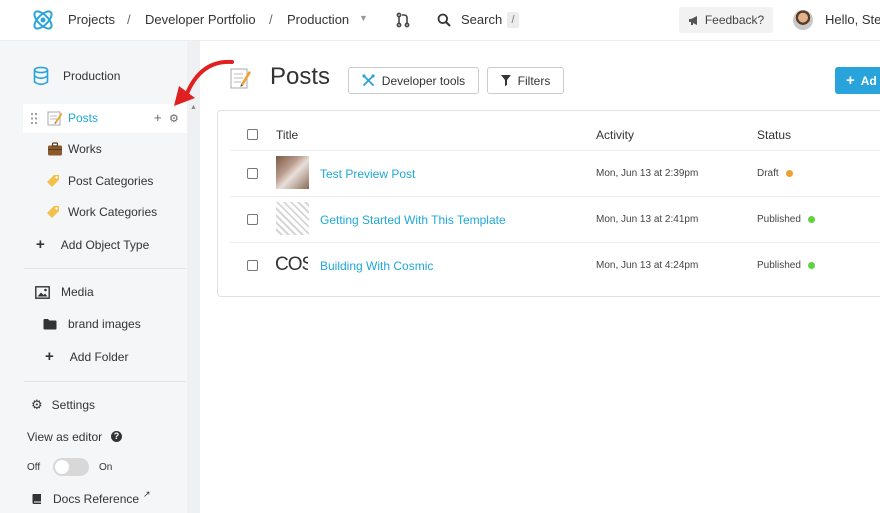 The width and height of the screenshot is (880, 513). What do you see at coordinates (113, 212) in the screenshot?
I see `sidebar-item-work-categories-label: Work Categories` at bounding box center [113, 212].